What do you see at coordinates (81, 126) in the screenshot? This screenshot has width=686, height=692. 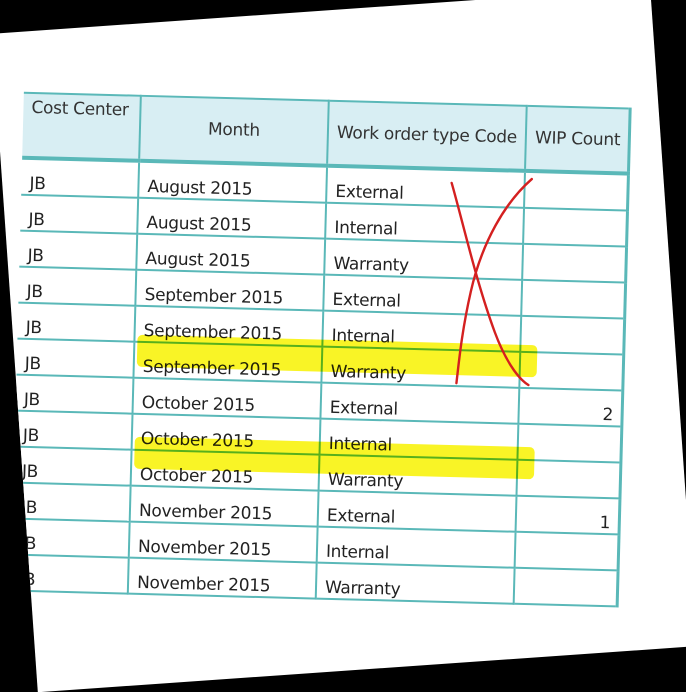 I see `header-cost-center: Cost Center` at bounding box center [81, 126].